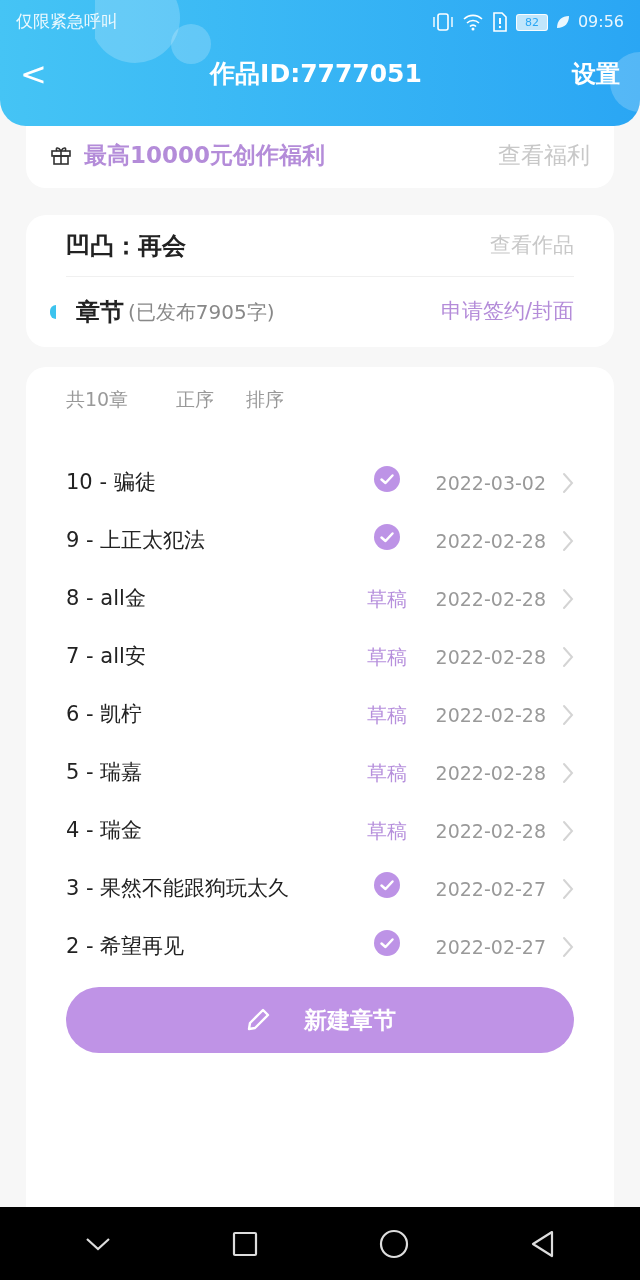  I want to click on chapter-date: 2022-03-02, so click(490, 483).